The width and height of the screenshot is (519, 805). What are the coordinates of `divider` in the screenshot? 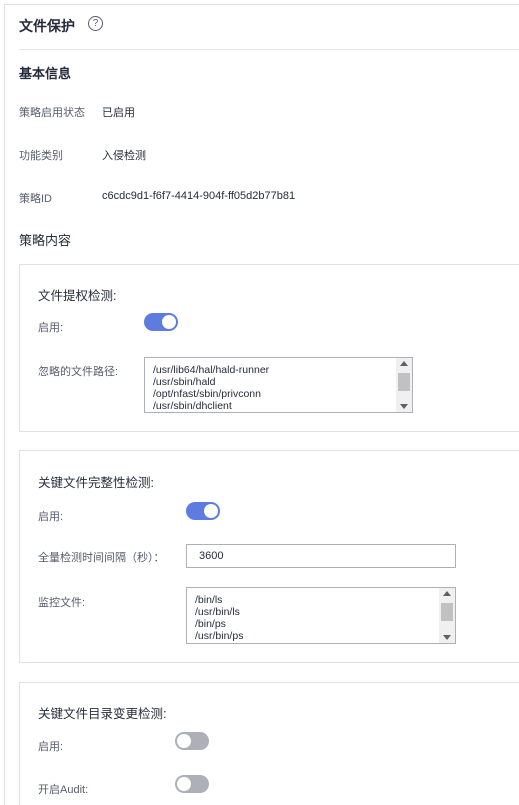 It's located at (269, 49).